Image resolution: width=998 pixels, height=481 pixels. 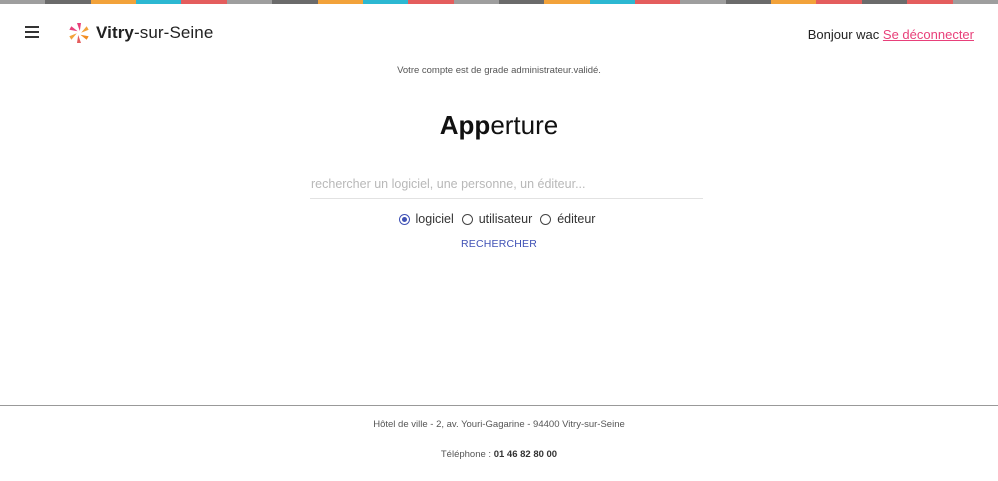 I want to click on radio-option-2: éditeur, so click(x=569, y=219).